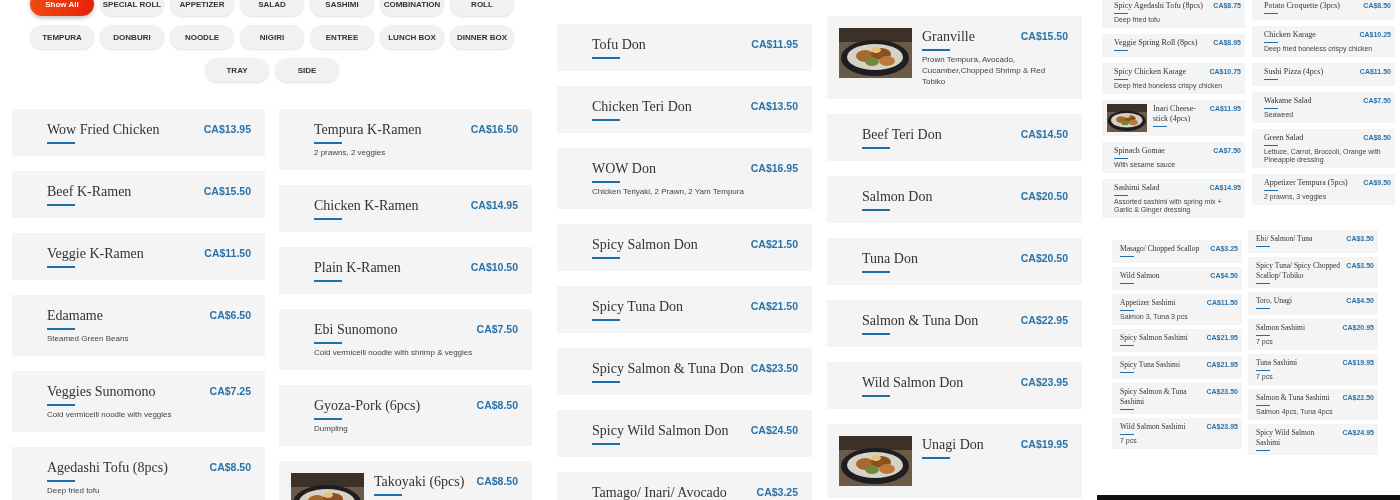 This screenshot has width=1400, height=500. Describe the element at coordinates (358, 268) in the screenshot. I see `item-name: Plain K-Ramen` at that location.